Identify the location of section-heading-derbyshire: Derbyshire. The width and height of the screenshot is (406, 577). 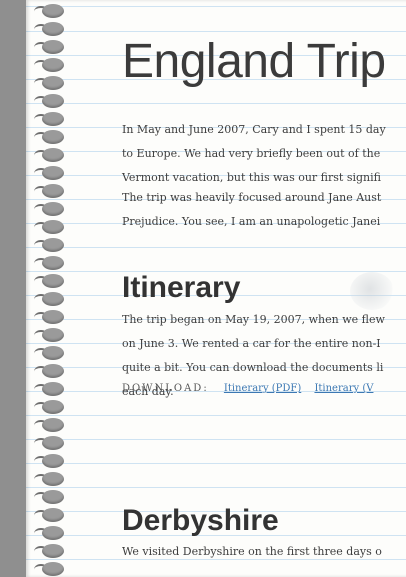
(200, 520).